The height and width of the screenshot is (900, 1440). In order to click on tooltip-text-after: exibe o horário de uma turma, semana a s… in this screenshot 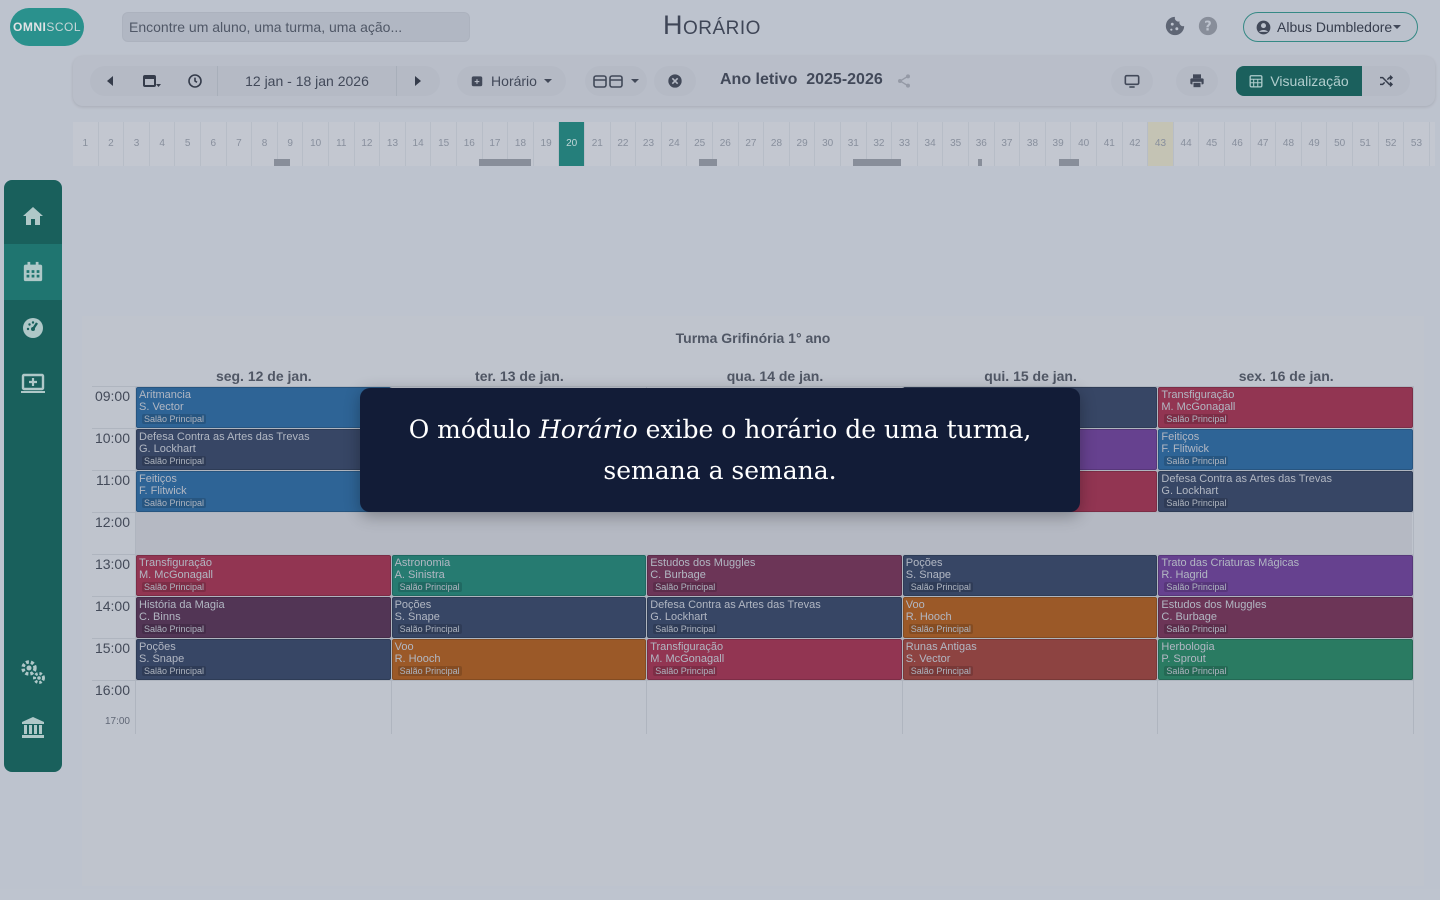, I will do `click(817, 450)`.